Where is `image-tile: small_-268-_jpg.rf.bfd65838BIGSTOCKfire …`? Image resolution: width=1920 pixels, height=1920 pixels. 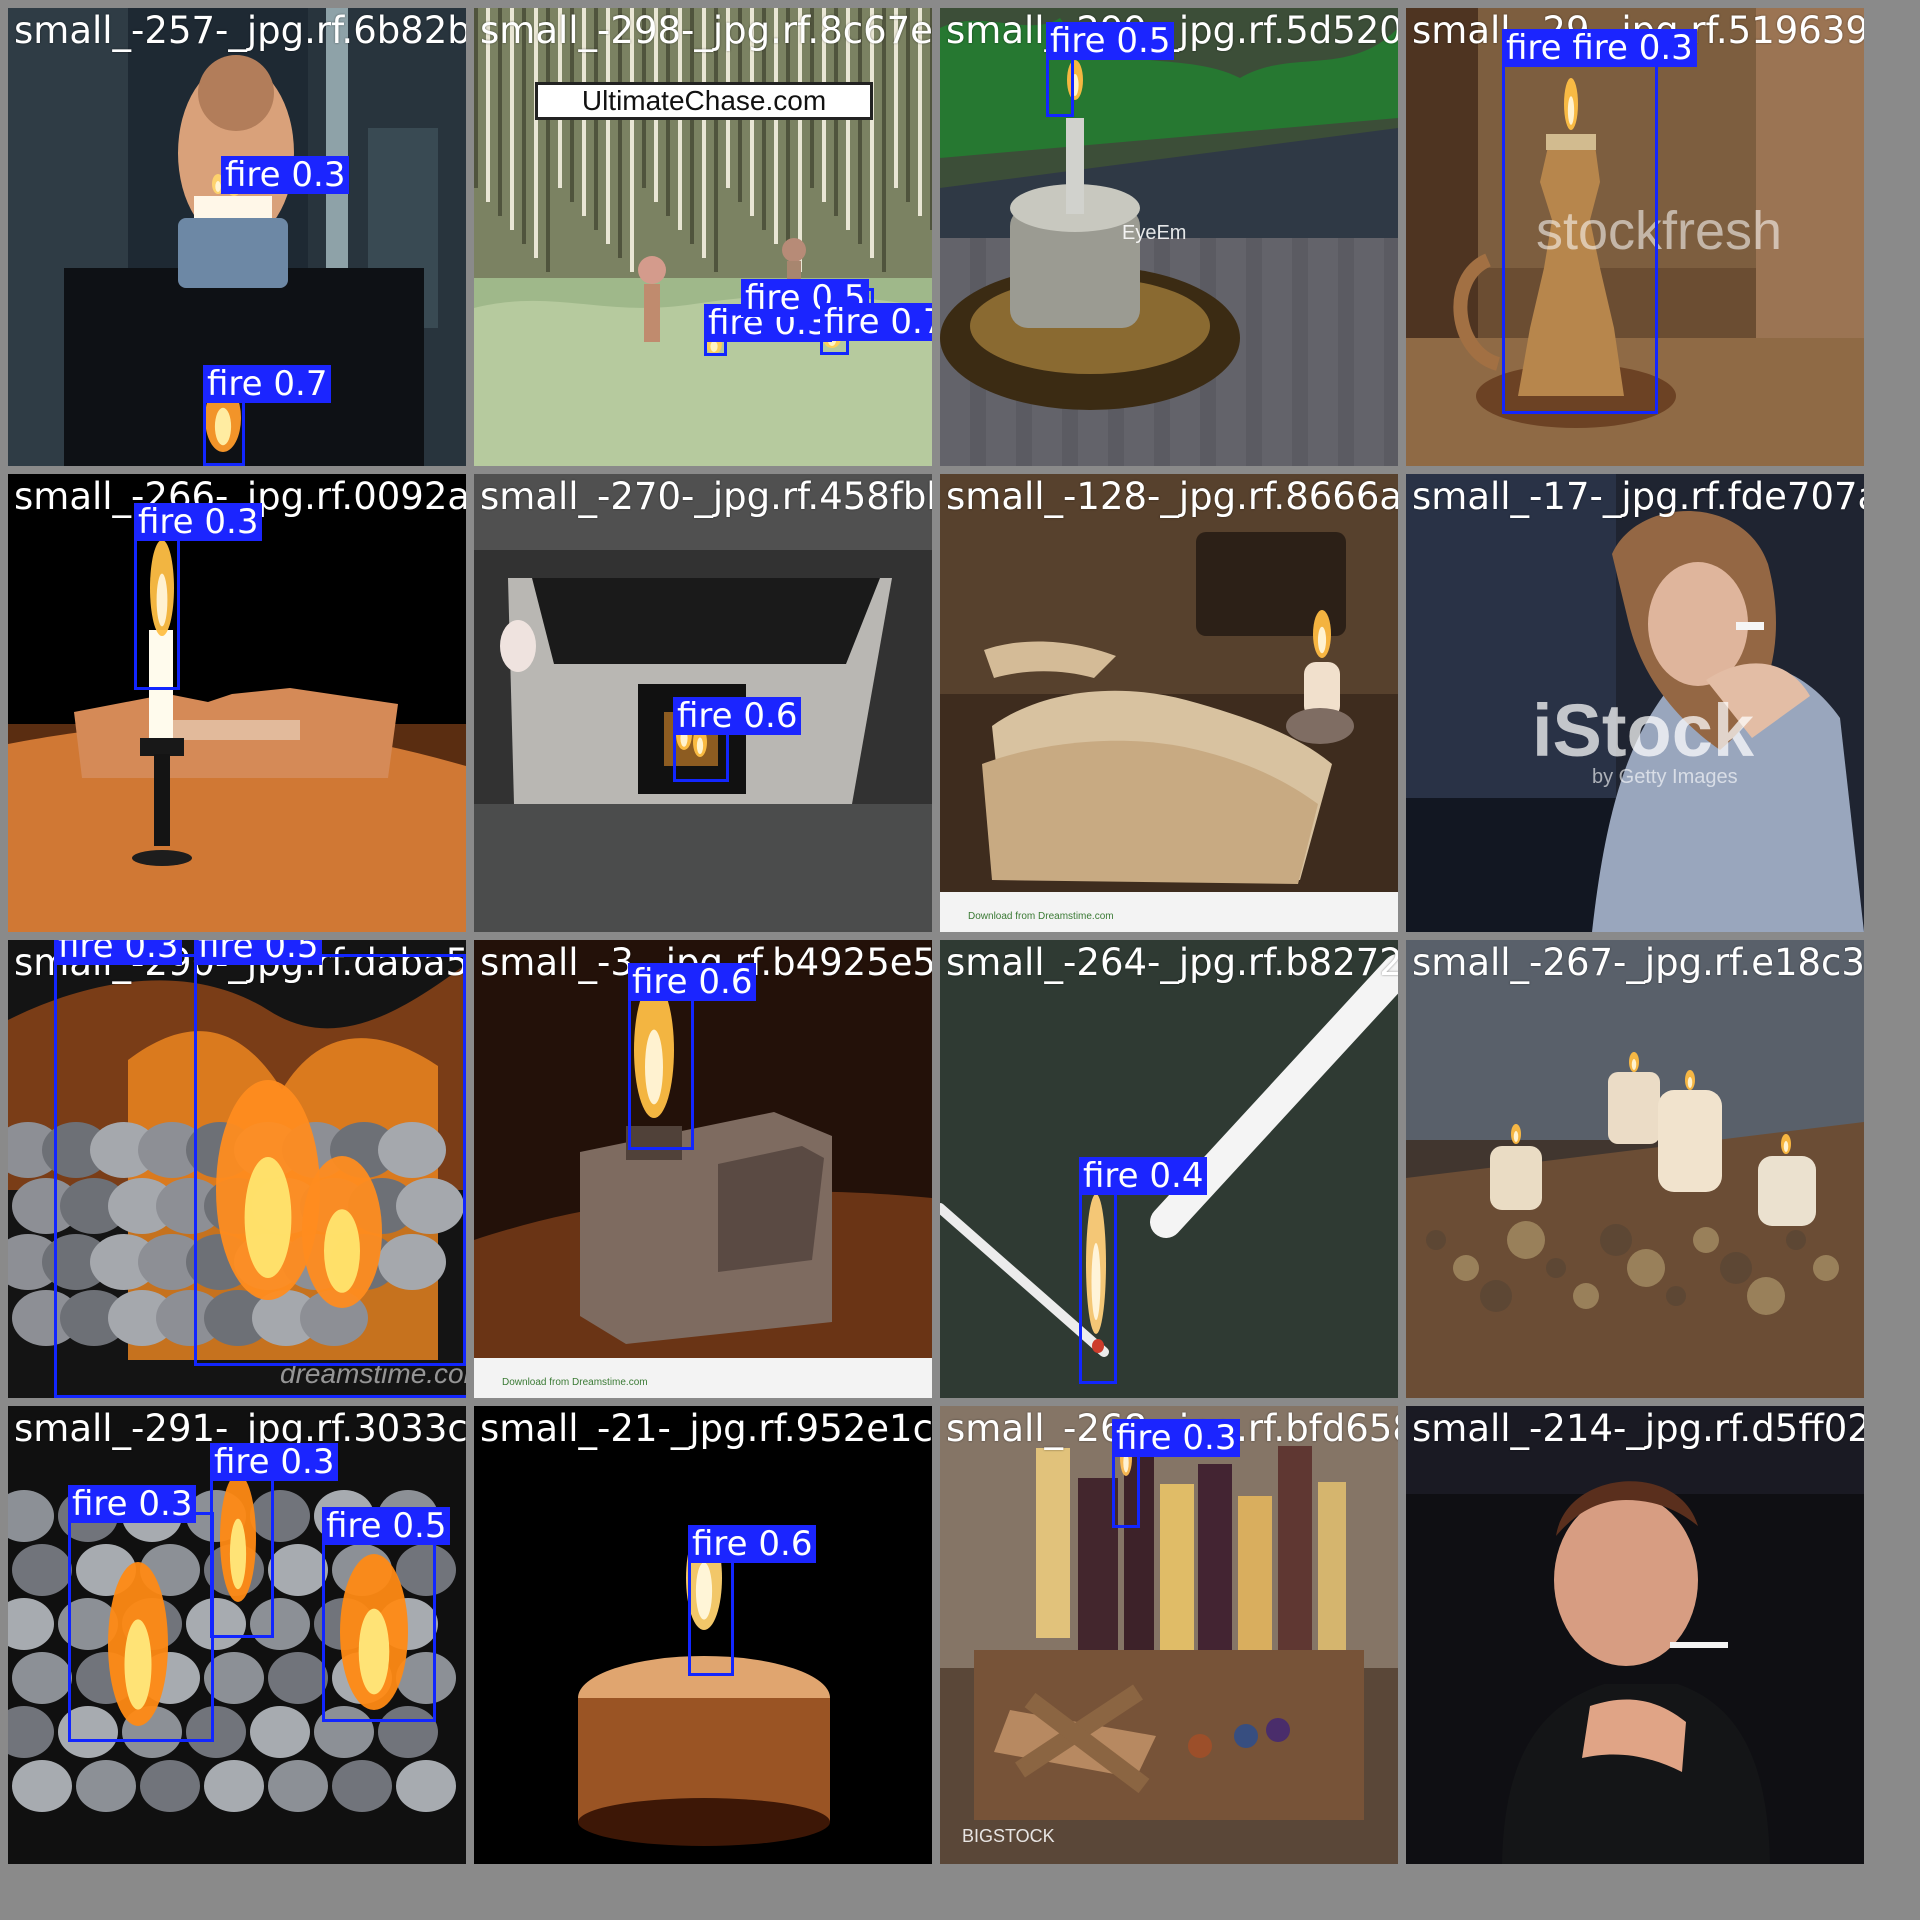 image-tile: small_-268-_jpg.rf.bfd65838BIGSTOCKfire … is located at coordinates (1169, 1635).